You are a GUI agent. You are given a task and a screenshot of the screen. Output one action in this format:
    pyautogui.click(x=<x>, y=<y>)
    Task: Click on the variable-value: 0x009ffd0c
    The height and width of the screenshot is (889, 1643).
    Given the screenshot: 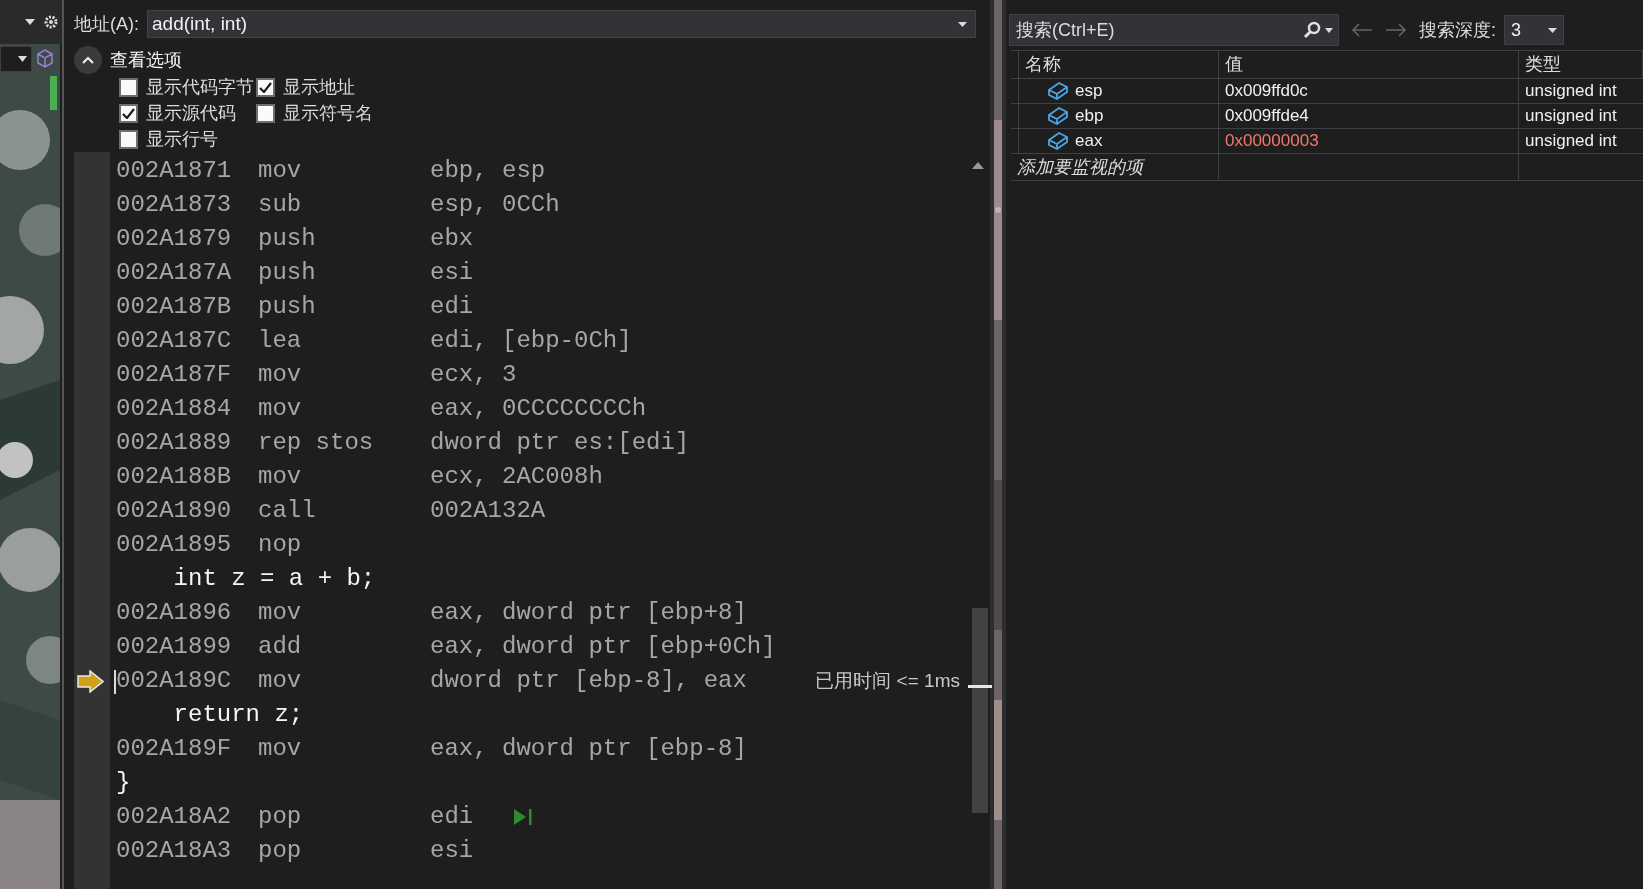 What is the action you would take?
    pyautogui.click(x=1266, y=91)
    